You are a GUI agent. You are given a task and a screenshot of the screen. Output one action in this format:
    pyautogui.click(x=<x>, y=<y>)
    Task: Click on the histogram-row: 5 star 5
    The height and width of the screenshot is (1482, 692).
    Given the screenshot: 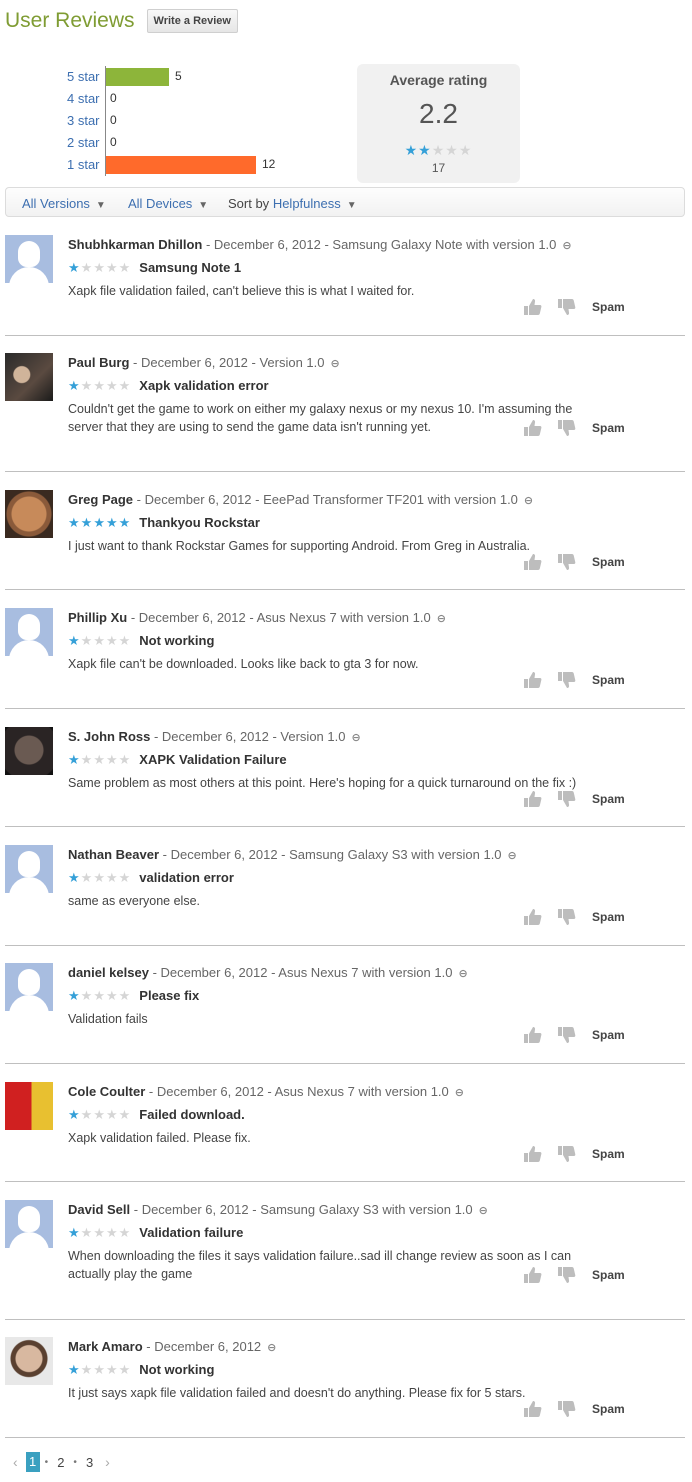 What is the action you would take?
    pyautogui.click(x=180, y=77)
    